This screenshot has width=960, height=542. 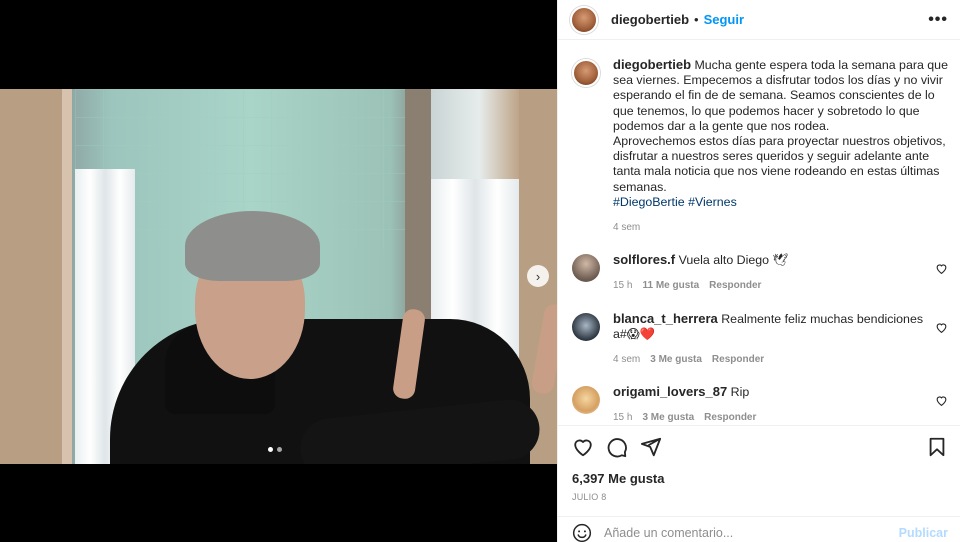 What do you see at coordinates (626, 227) in the screenshot?
I see `caption-time: 4 sem` at bounding box center [626, 227].